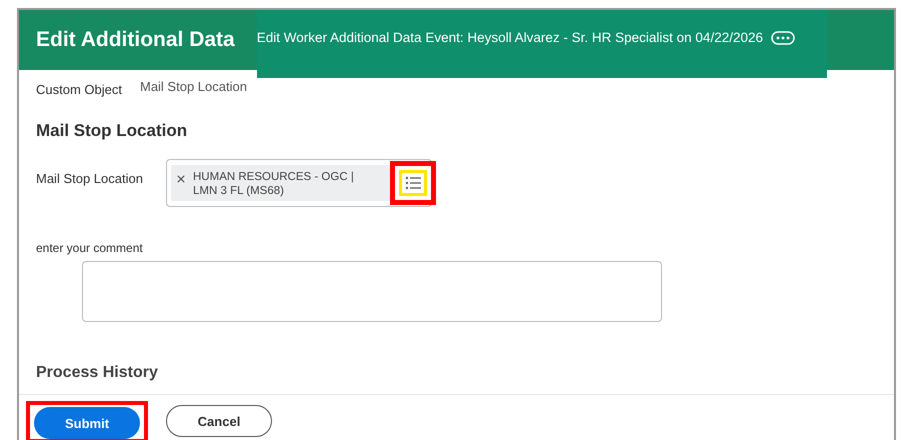  What do you see at coordinates (783, 38) in the screenshot?
I see `more-icon` at bounding box center [783, 38].